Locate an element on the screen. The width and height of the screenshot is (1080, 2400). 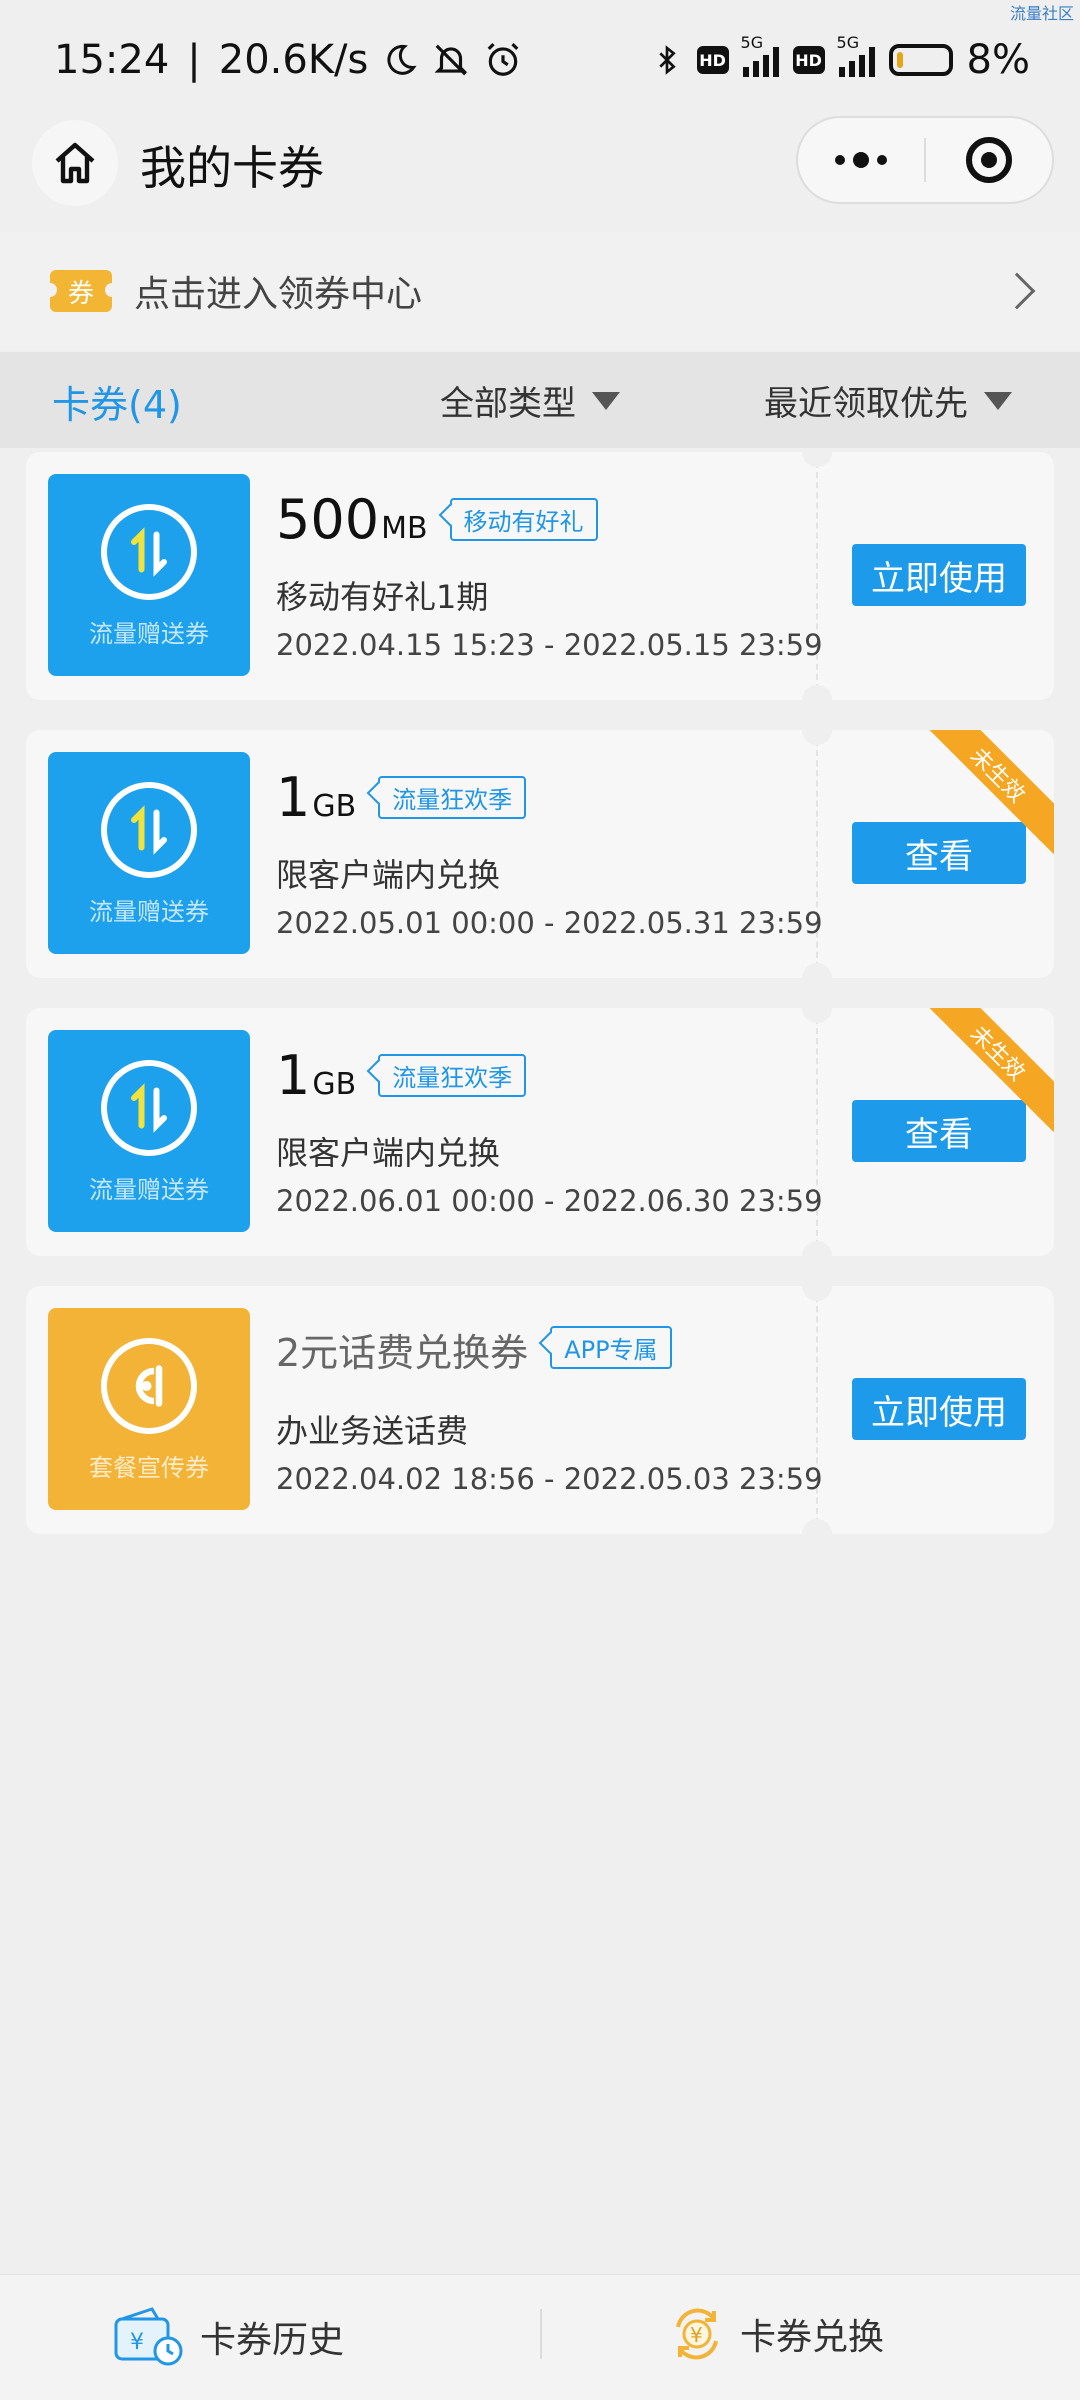
network-speed: 20.6K/s is located at coordinates (293, 60).